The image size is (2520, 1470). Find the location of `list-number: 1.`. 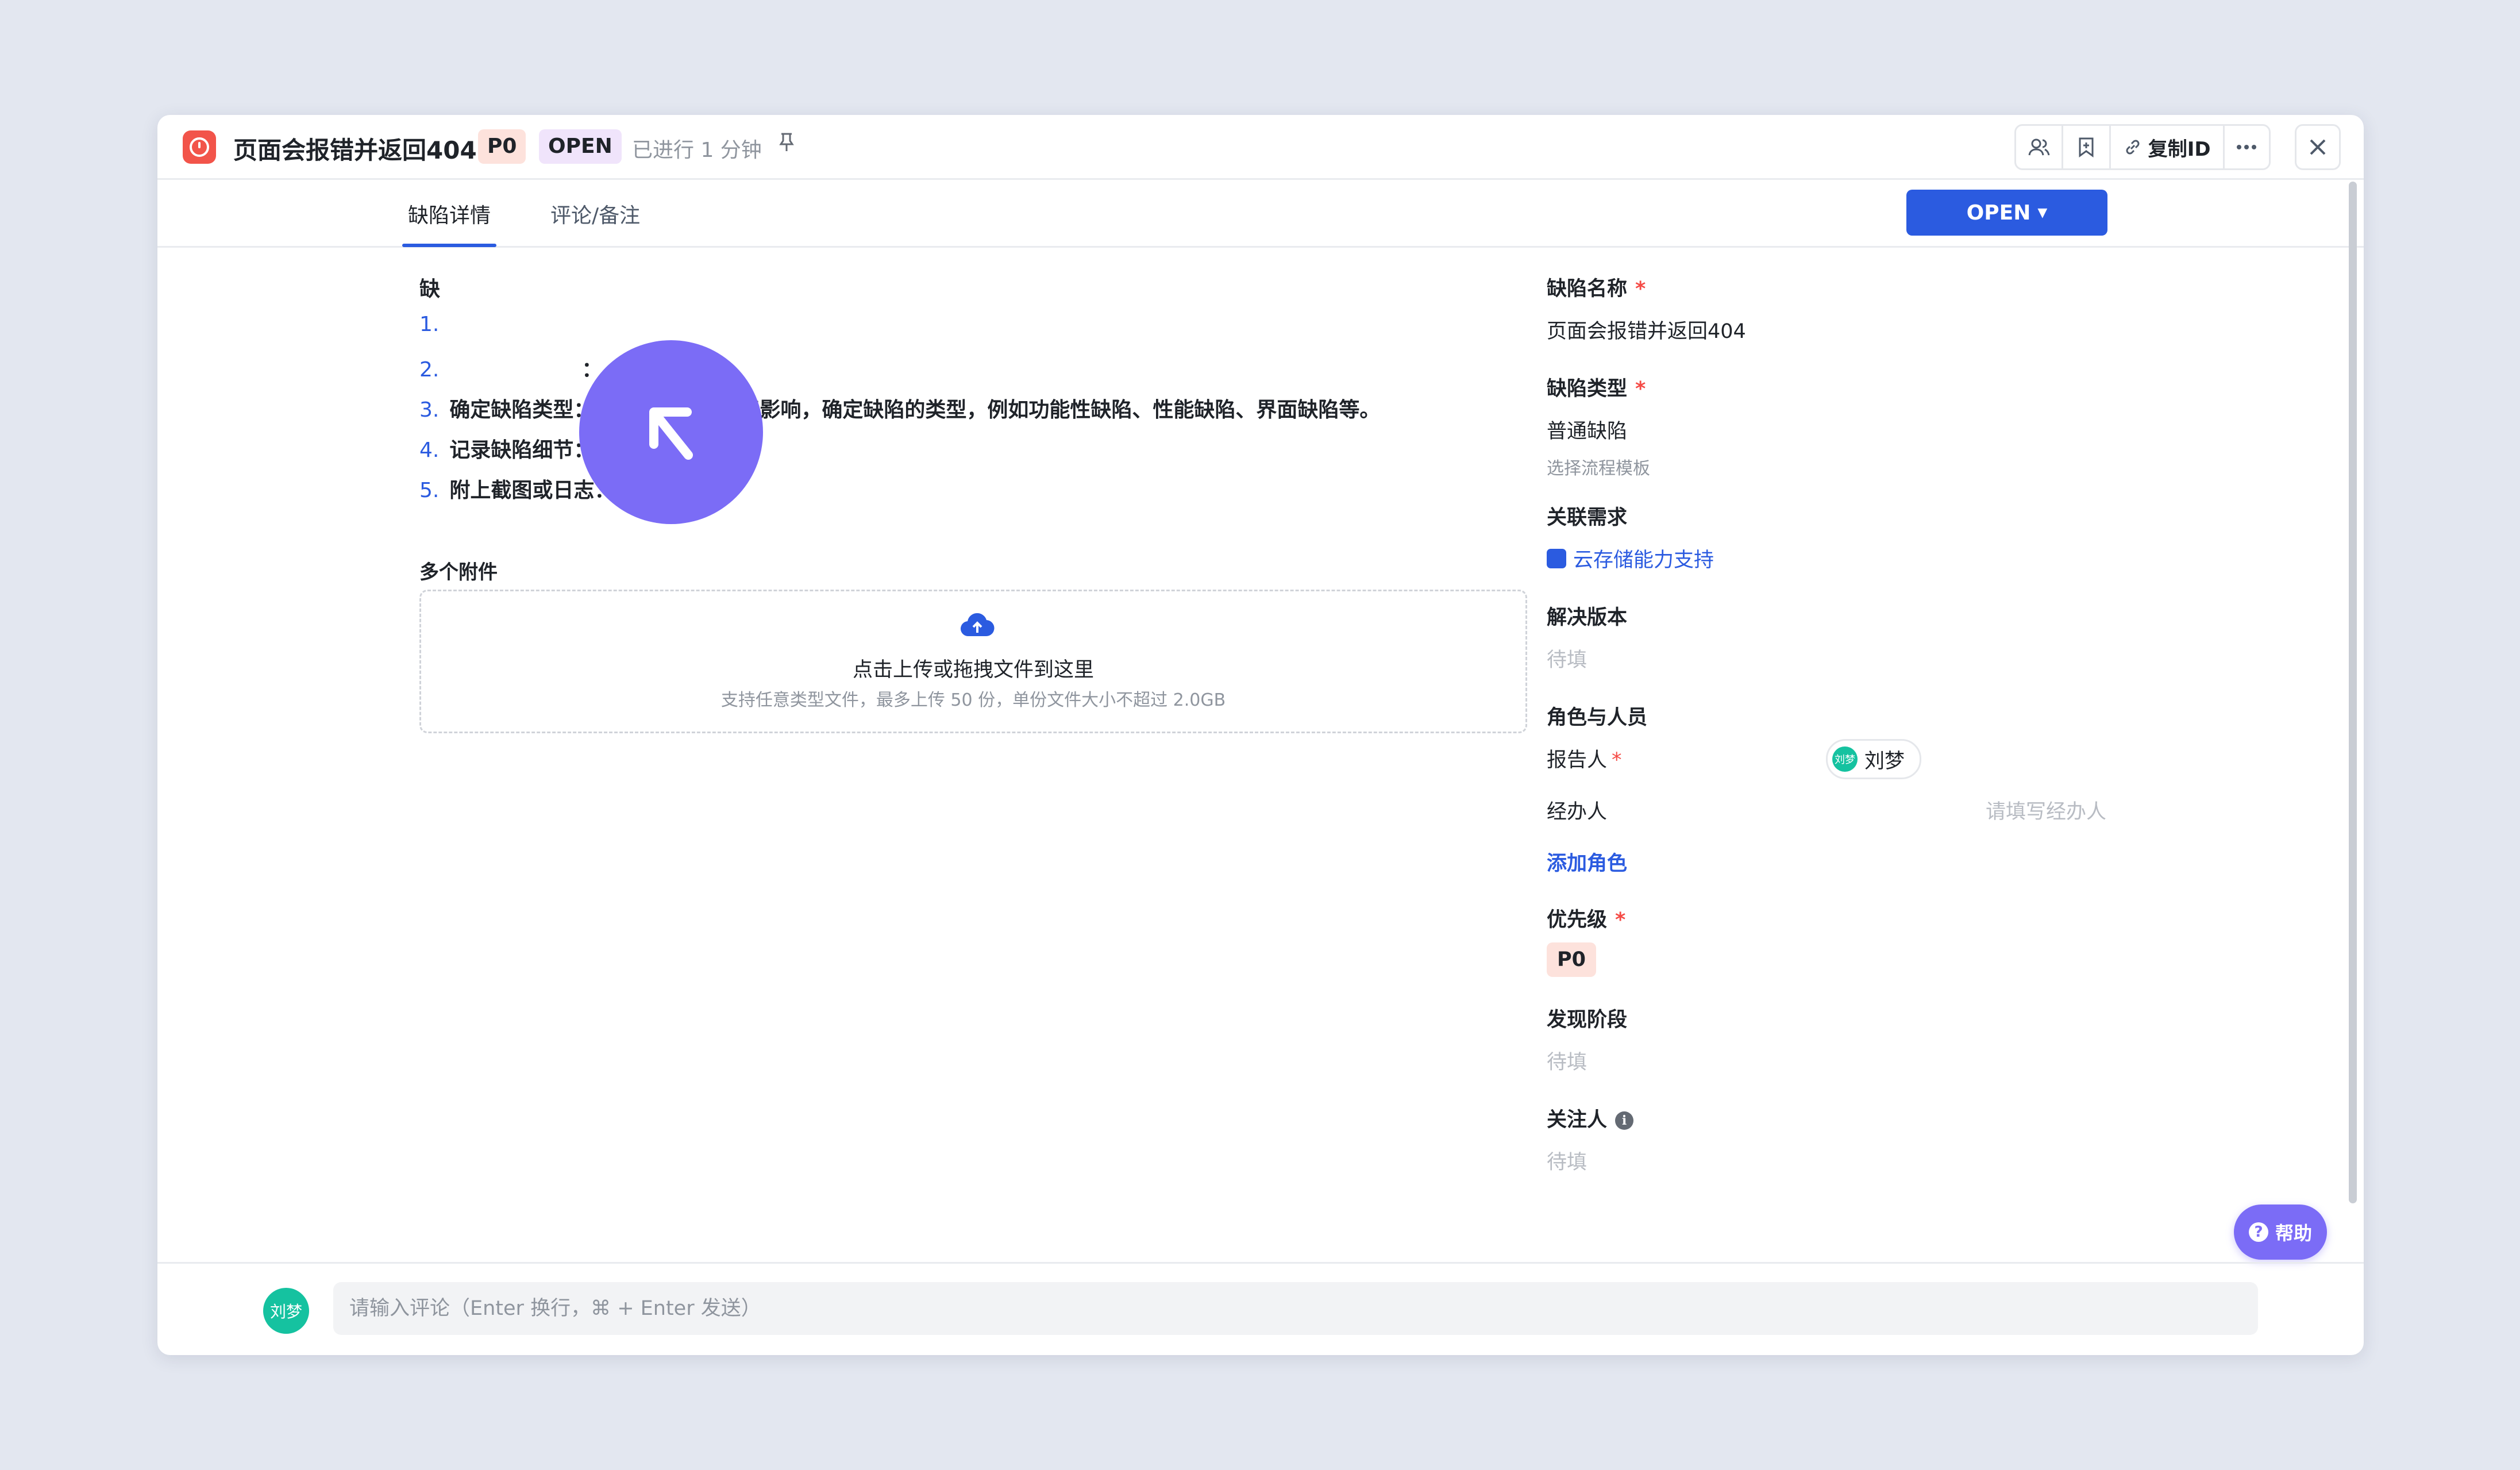

list-number: 1. is located at coordinates (430, 324).